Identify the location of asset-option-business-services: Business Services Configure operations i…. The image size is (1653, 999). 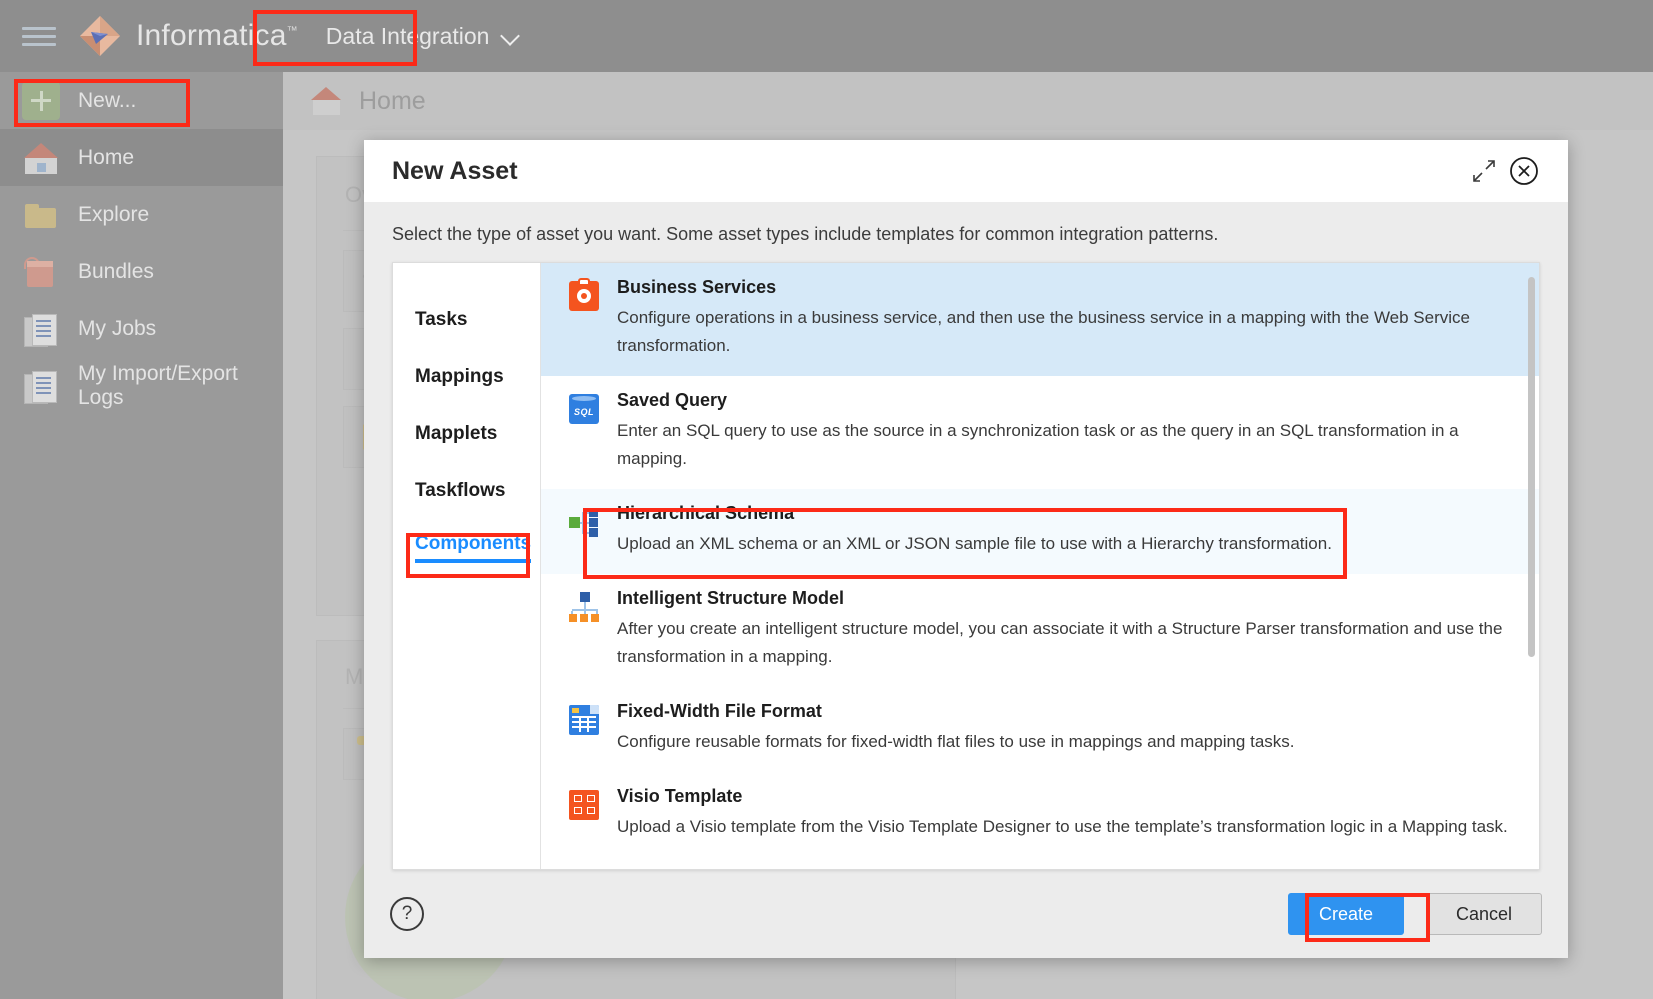
(1040, 320).